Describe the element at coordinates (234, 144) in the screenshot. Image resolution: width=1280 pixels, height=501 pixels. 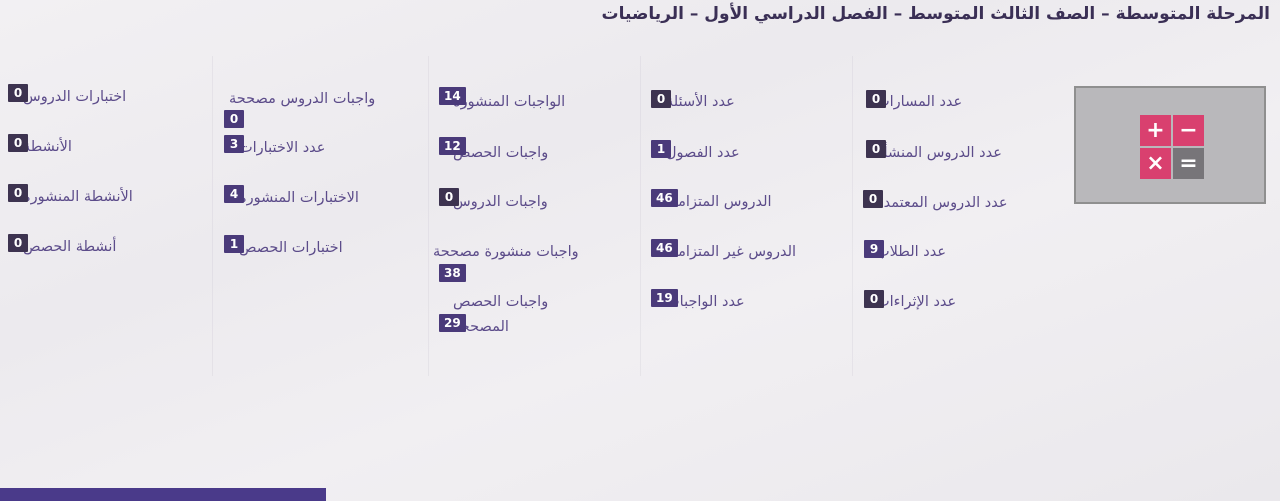
I see `stat-exams-badge: 3` at that location.